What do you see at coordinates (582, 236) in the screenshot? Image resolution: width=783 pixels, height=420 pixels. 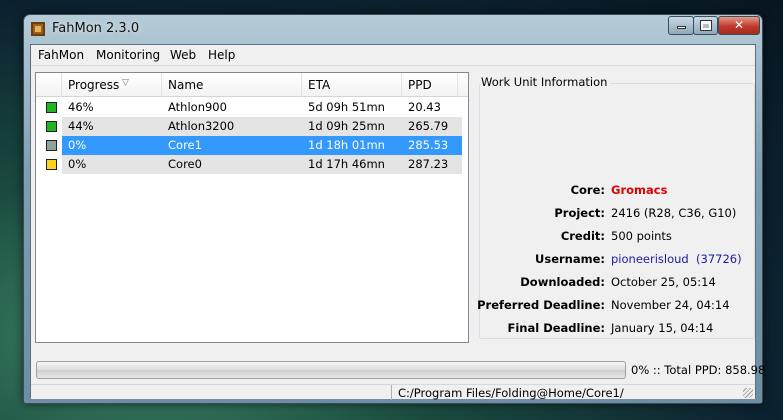 I see `credit-label: Credit:` at bounding box center [582, 236].